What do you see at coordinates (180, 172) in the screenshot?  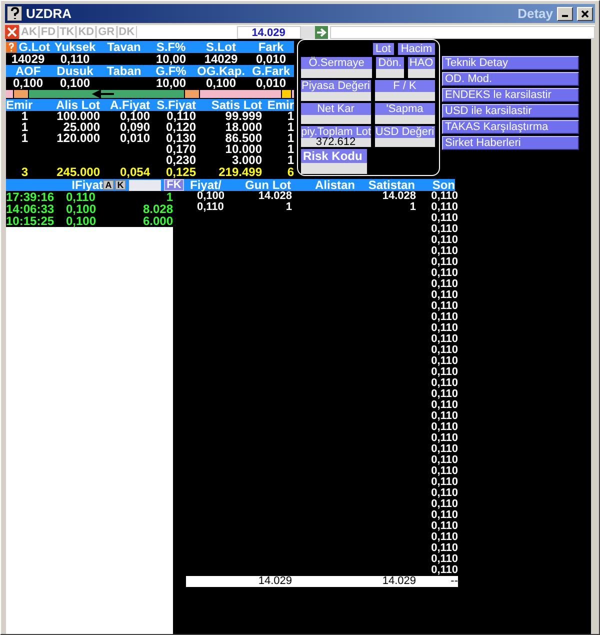 I see `total-cell-text: 0,125` at bounding box center [180, 172].